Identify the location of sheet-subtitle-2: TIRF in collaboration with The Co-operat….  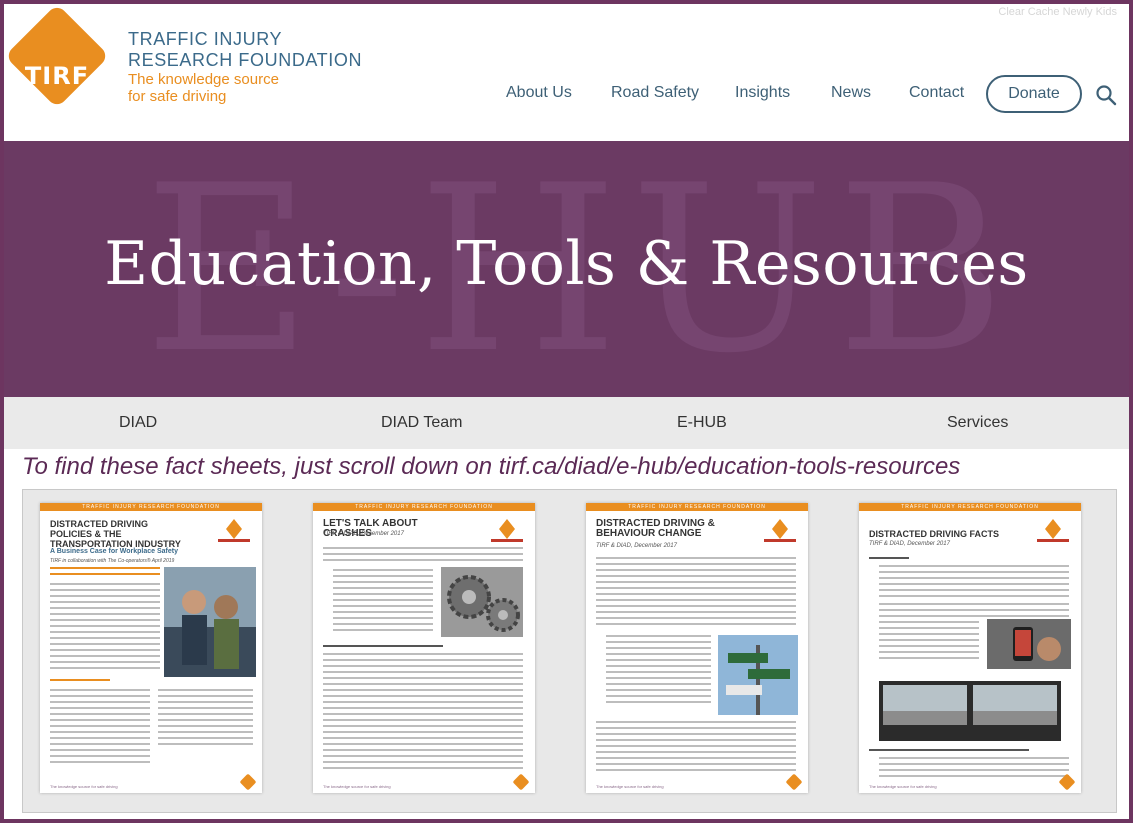
(112, 561).